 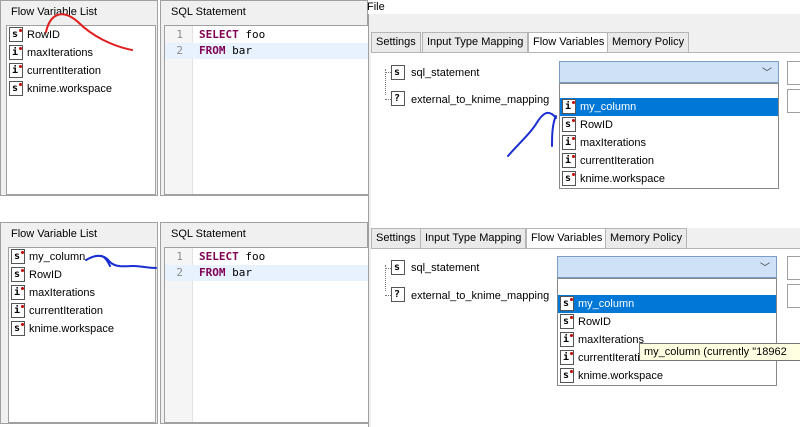 I want to click on dropdown-option-label: currentIteration, so click(x=617, y=161).